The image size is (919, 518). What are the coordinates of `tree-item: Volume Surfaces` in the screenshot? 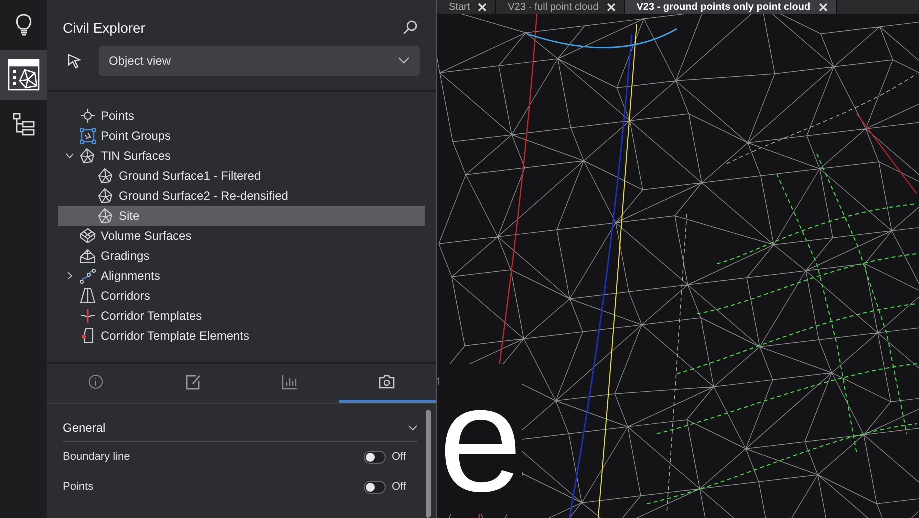 It's located at (241, 236).